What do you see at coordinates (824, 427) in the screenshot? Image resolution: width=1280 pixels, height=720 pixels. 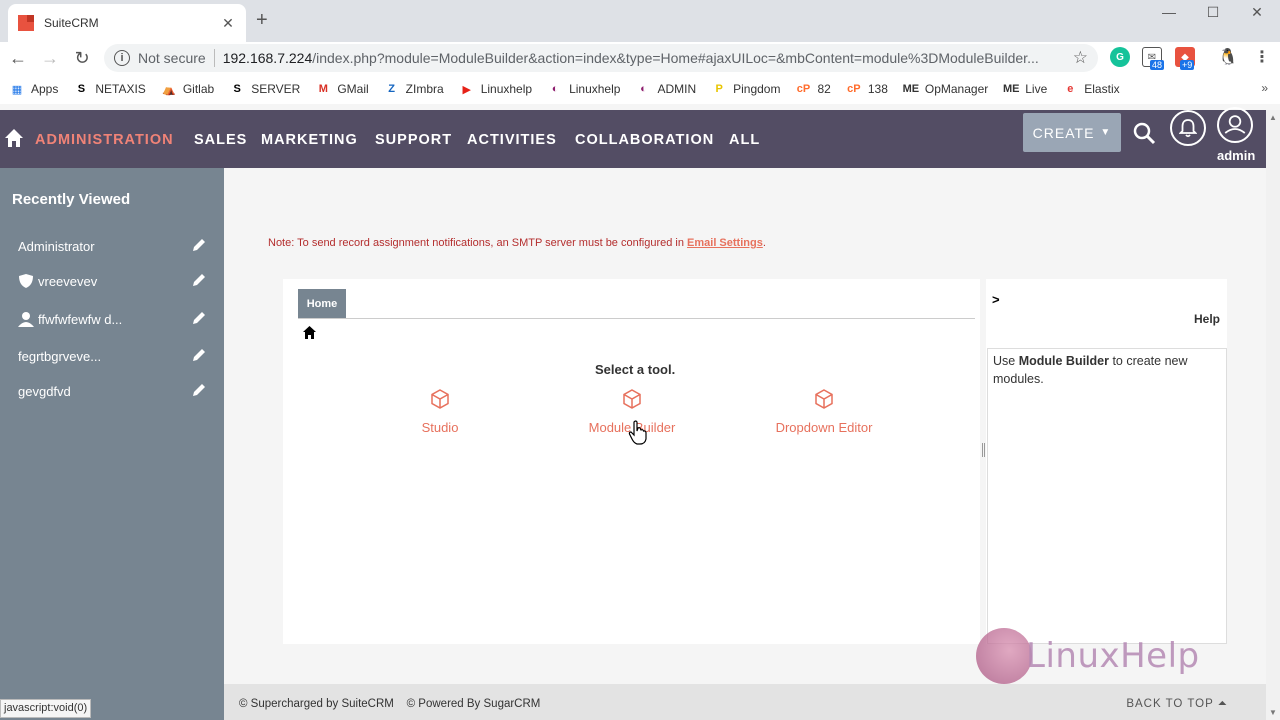 I see `tool-label: Dropdown Editor` at bounding box center [824, 427].